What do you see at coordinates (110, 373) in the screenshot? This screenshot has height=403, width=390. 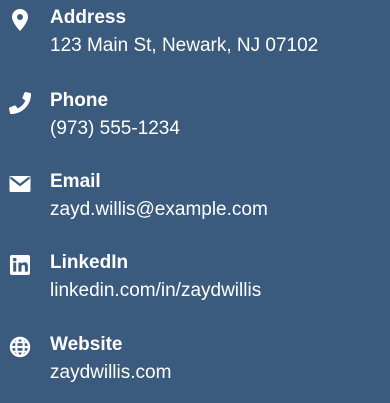 I see `website-link: zaydwillis.com` at bounding box center [110, 373].